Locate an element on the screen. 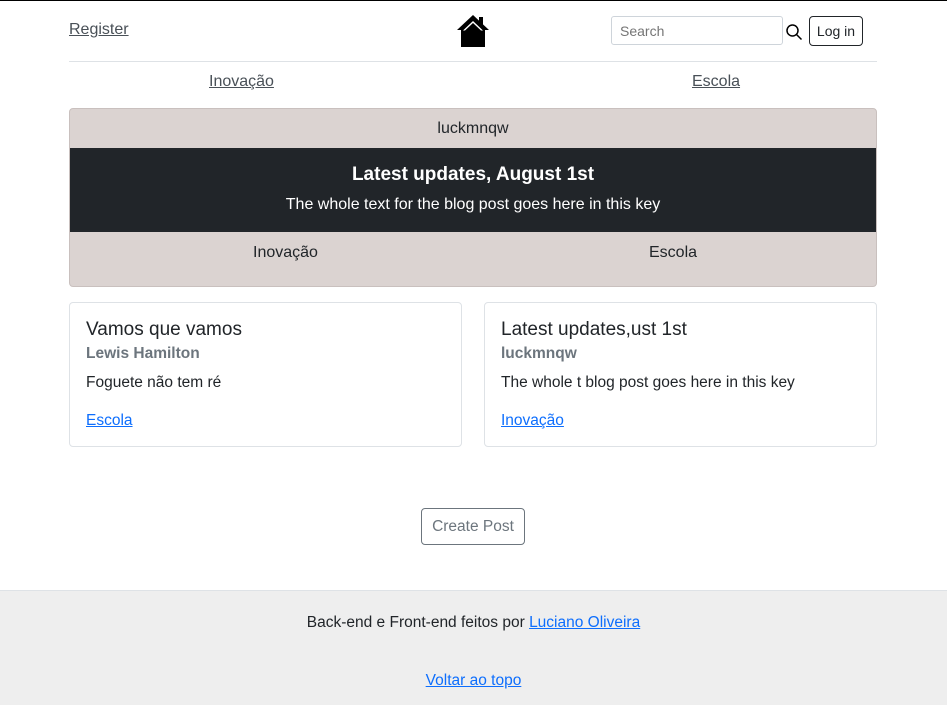 The image size is (947, 705). featured-category-inovacao: Inovação is located at coordinates (285, 252).